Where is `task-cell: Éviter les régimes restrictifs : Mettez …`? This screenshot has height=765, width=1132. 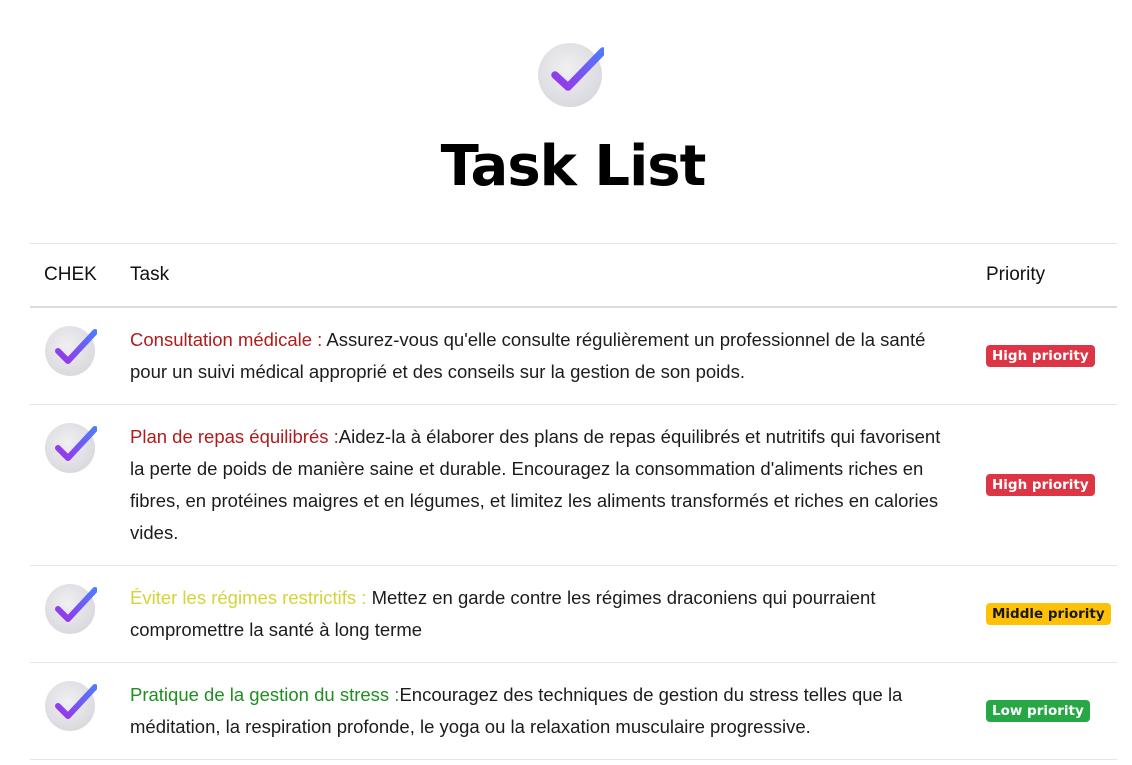
task-cell: Éviter les régimes restrictifs : Mettez … is located at coordinates (544, 614).